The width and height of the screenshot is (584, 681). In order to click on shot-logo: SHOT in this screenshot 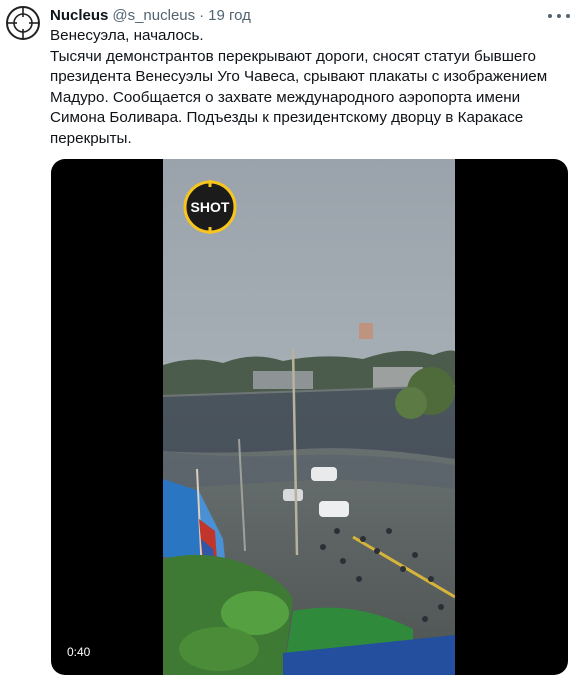, I will do `click(210, 207)`.